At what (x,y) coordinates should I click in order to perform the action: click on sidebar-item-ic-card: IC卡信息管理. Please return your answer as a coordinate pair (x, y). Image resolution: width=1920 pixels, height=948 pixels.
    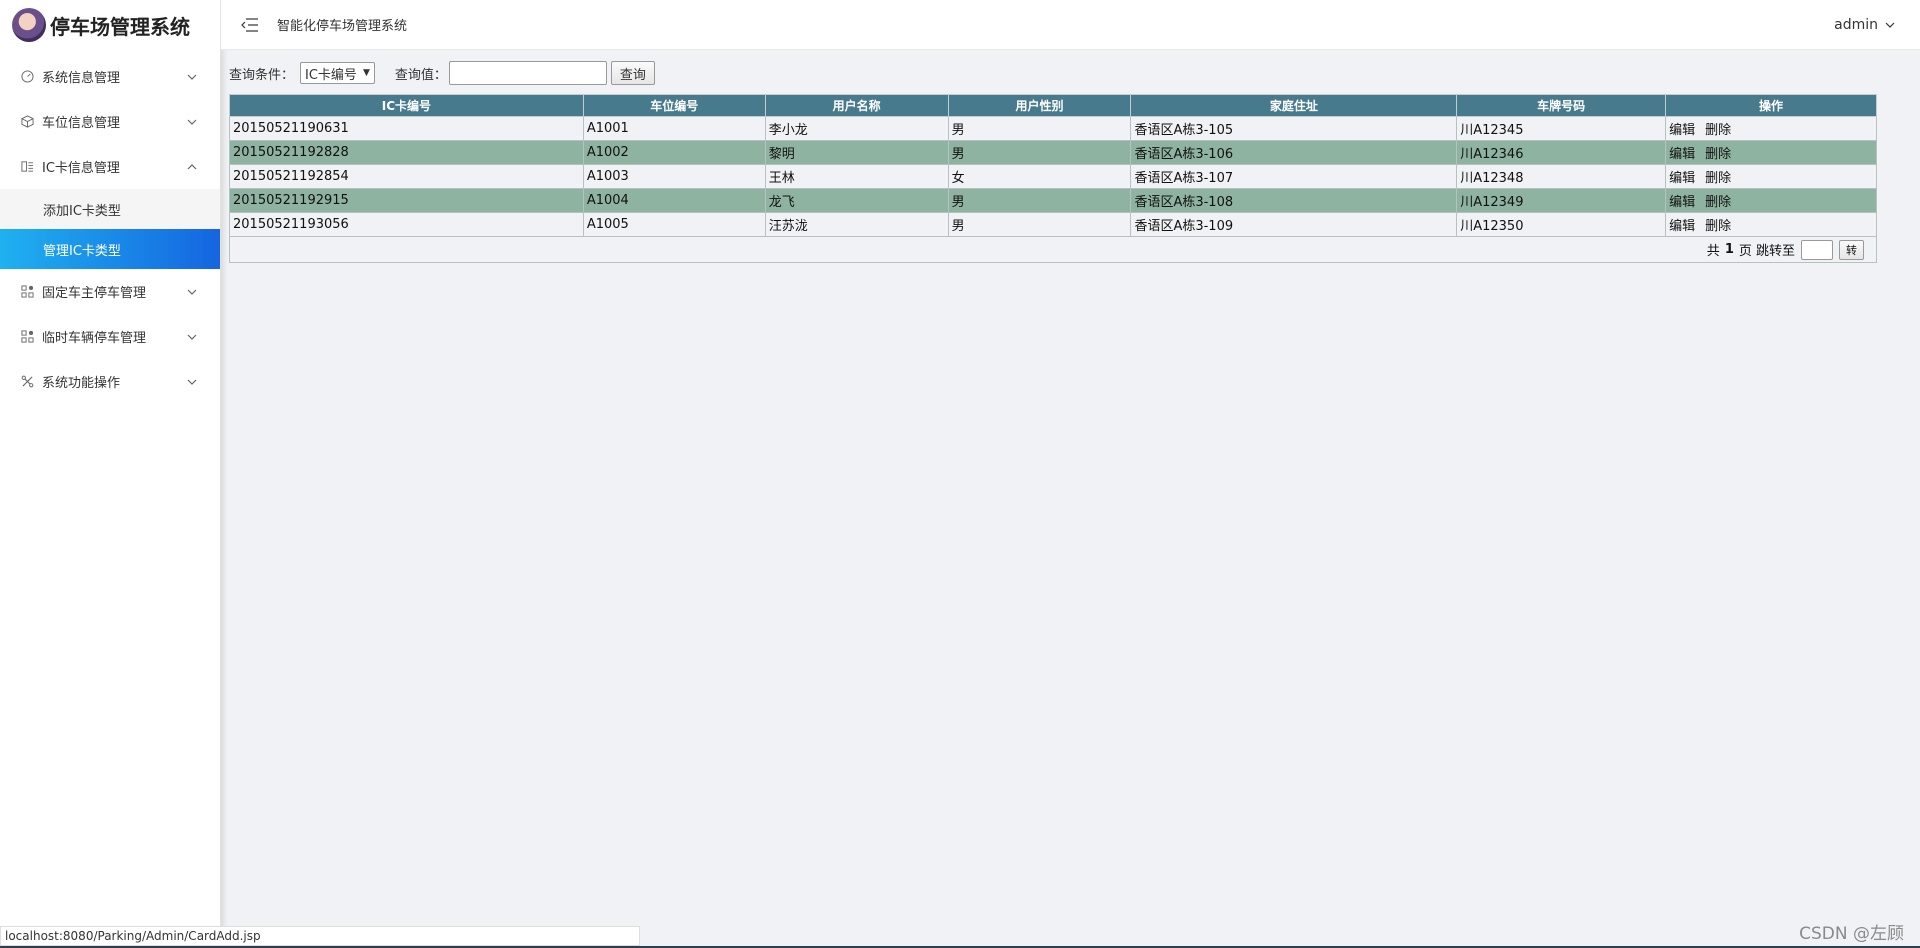
    Looking at the image, I should click on (110, 166).